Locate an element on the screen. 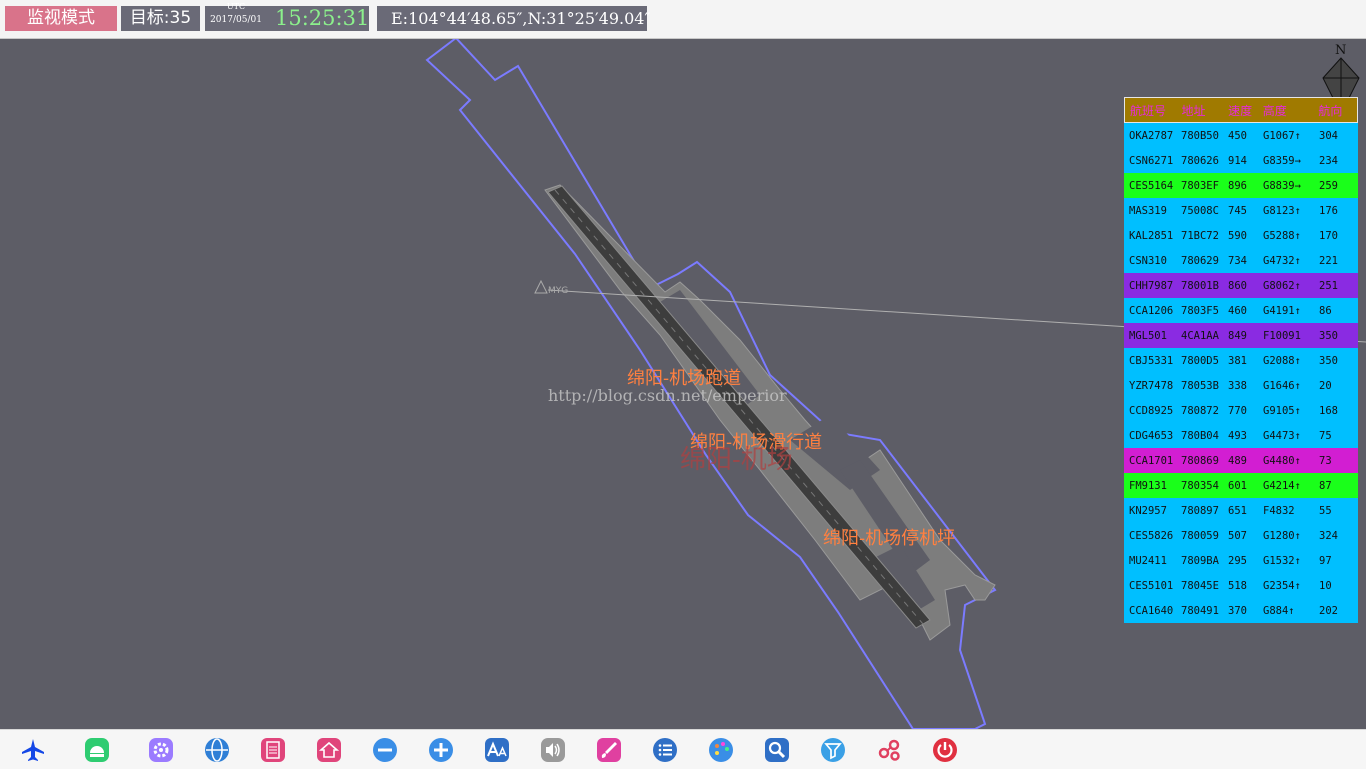  radar-icon is located at coordinates (97, 750).